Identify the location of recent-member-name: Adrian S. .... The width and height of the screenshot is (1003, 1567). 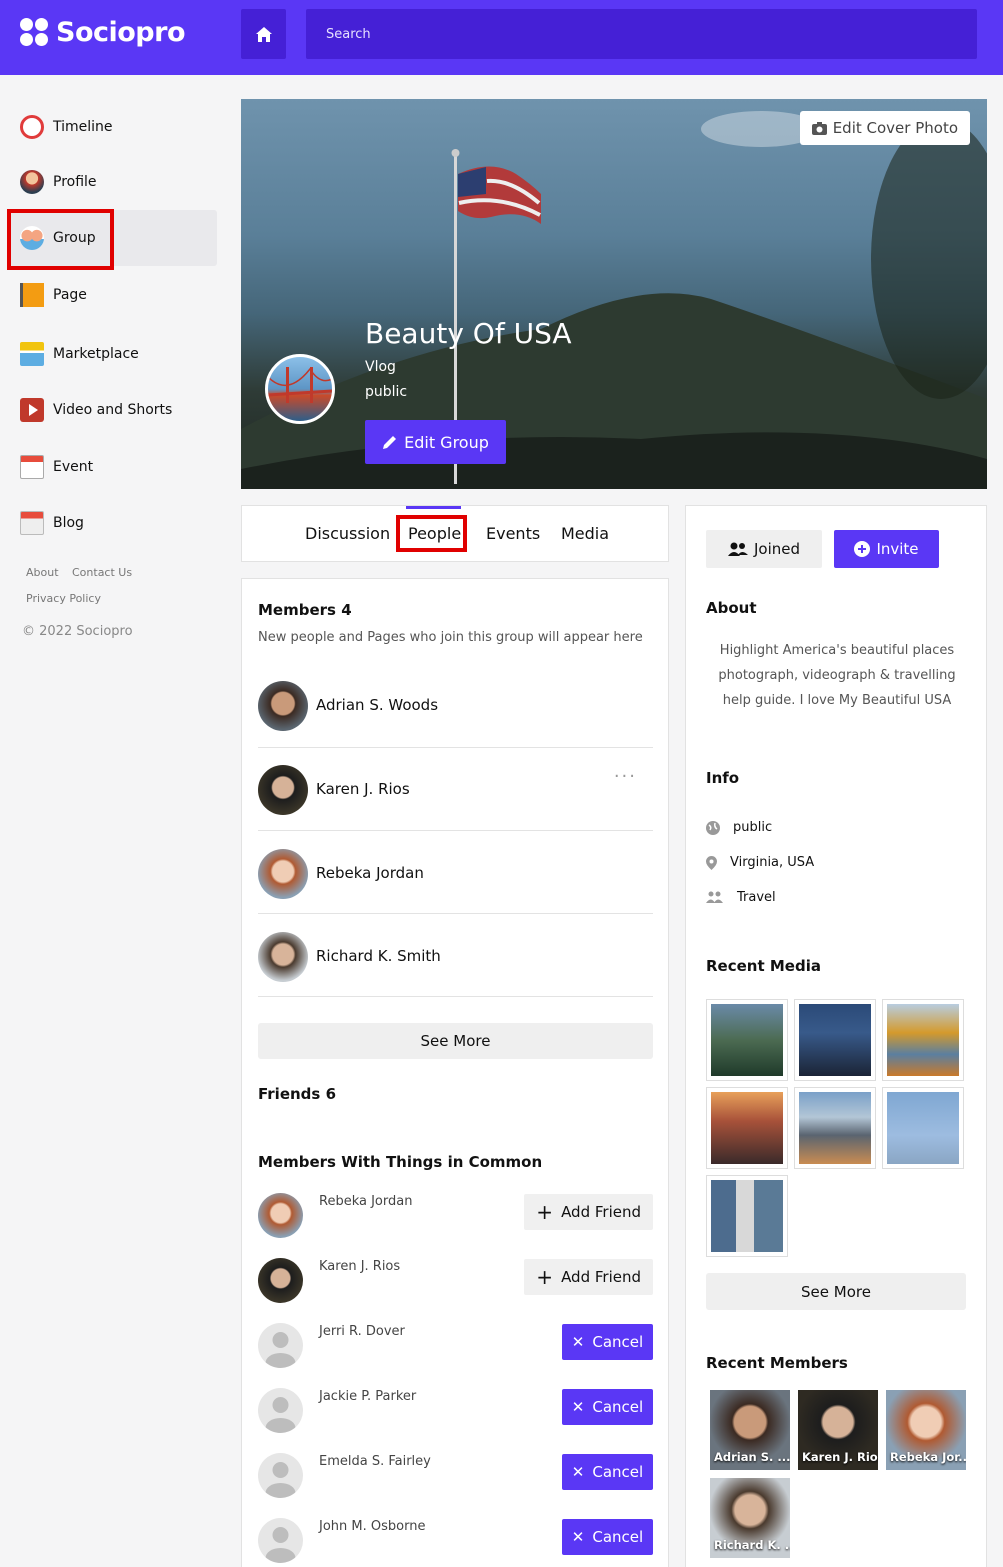
(752, 1457).